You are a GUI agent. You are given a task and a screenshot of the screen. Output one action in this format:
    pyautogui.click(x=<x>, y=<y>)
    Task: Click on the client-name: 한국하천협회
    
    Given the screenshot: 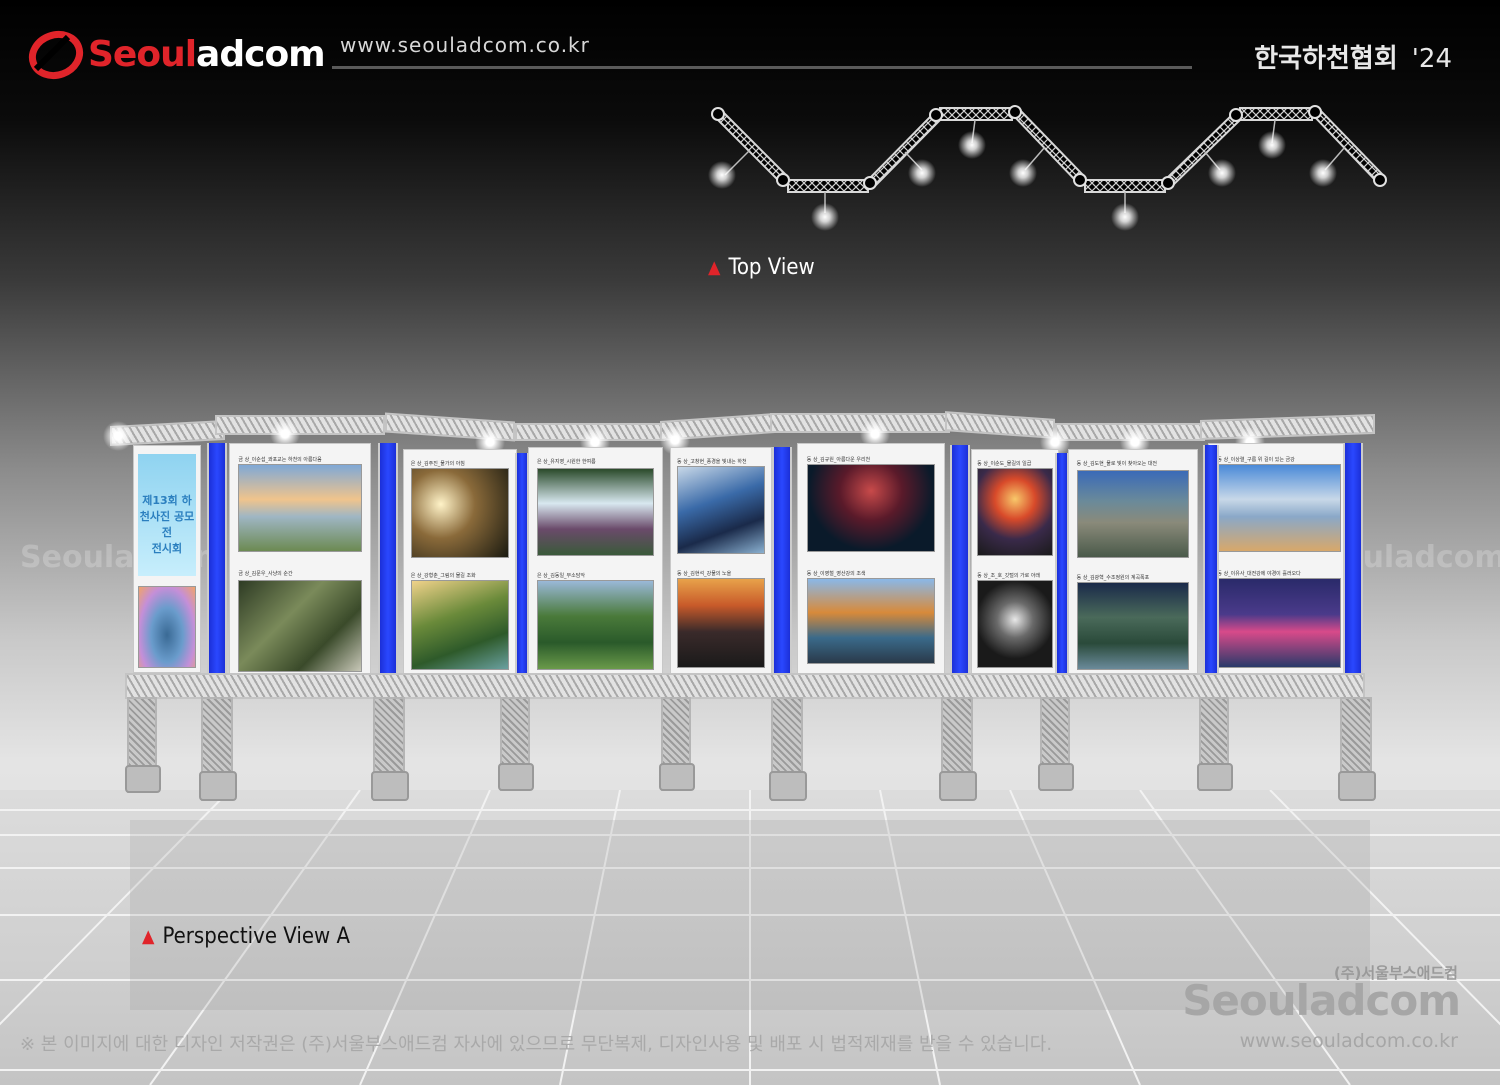 What is the action you would take?
    pyautogui.click(x=1326, y=59)
    